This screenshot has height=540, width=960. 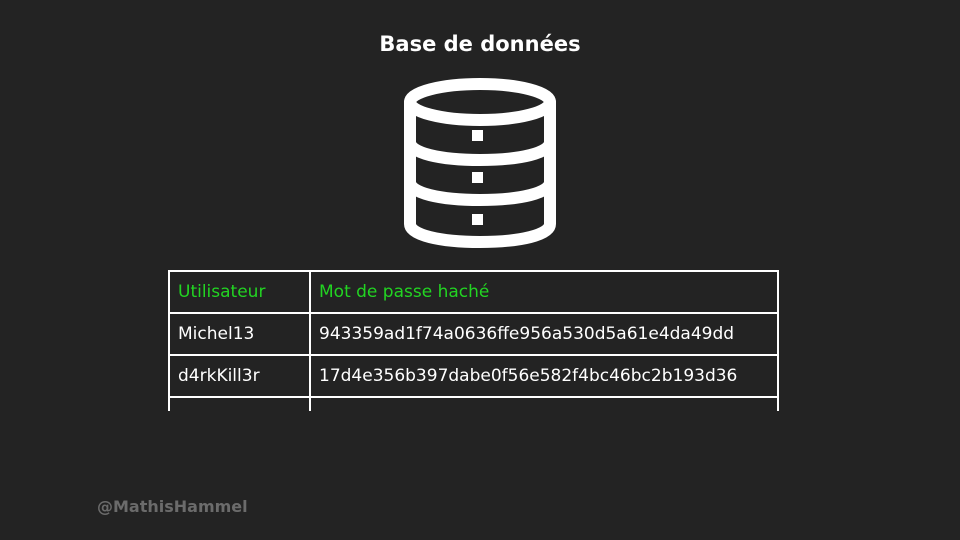 I want to click on cell-username: Michel13, so click(x=239, y=334).